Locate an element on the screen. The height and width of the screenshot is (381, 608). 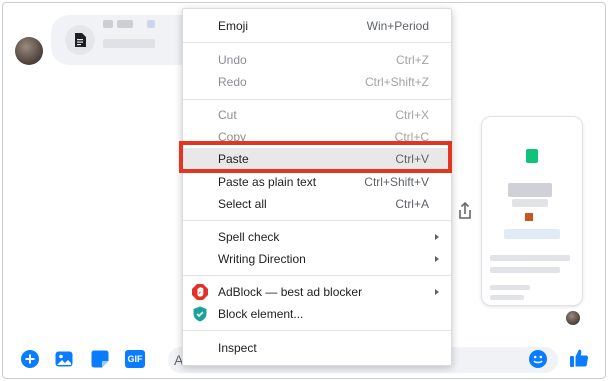
seen-avatar is located at coordinates (573, 318).